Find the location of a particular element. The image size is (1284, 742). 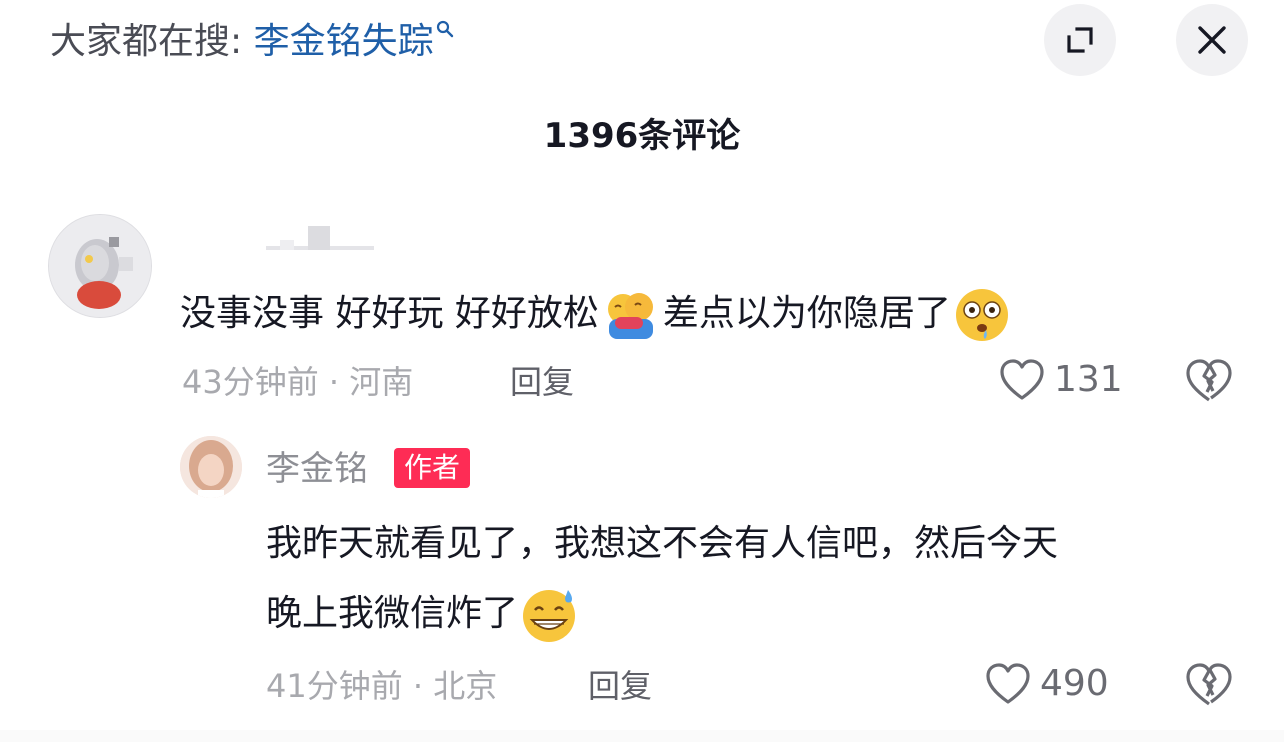

expand-button is located at coordinates (1080, 40).